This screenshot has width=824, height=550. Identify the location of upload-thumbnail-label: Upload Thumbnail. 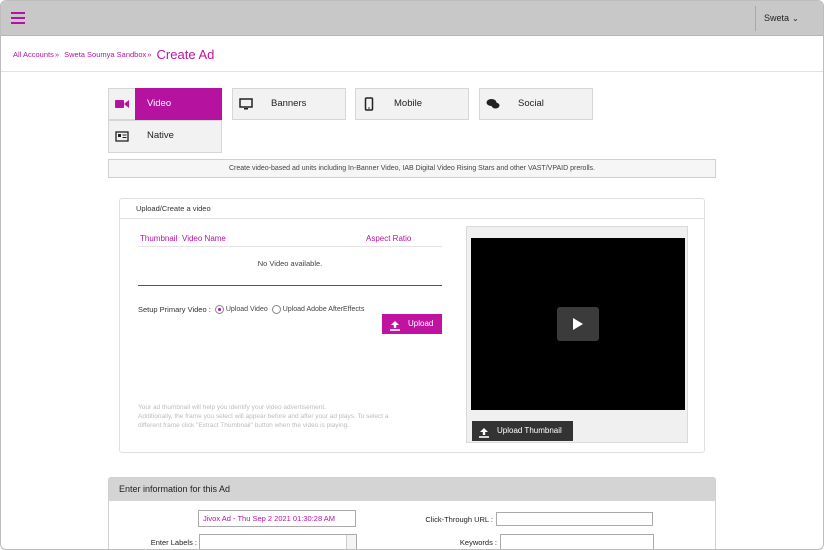
(529, 430).